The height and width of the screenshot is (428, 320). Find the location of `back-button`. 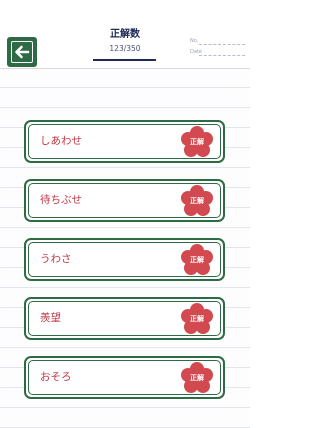

back-button is located at coordinates (22, 52).